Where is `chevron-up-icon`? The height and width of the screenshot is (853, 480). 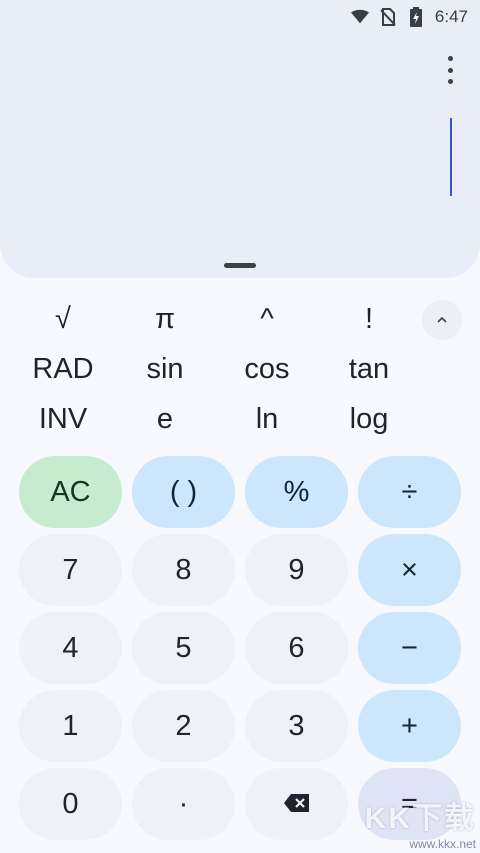 chevron-up-icon is located at coordinates (442, 320).